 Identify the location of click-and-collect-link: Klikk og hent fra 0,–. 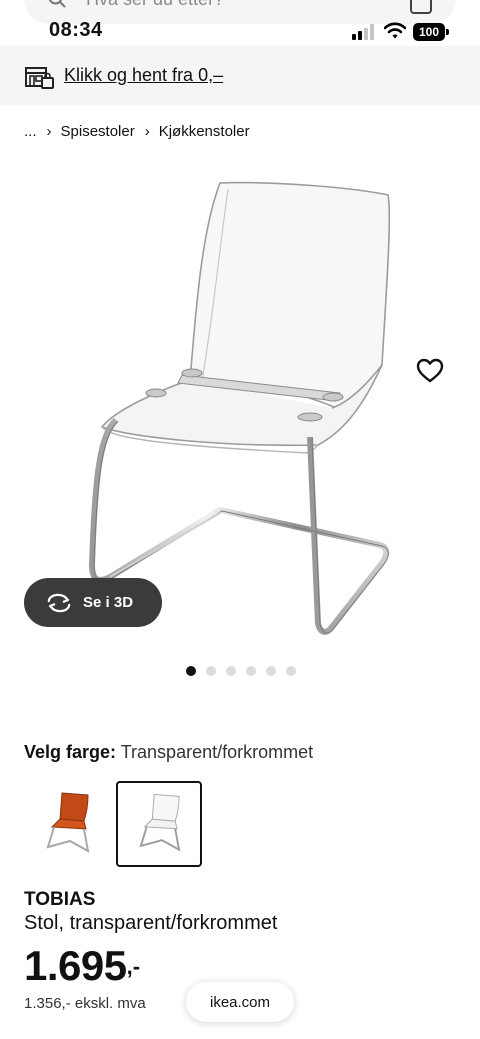
(143, 75).